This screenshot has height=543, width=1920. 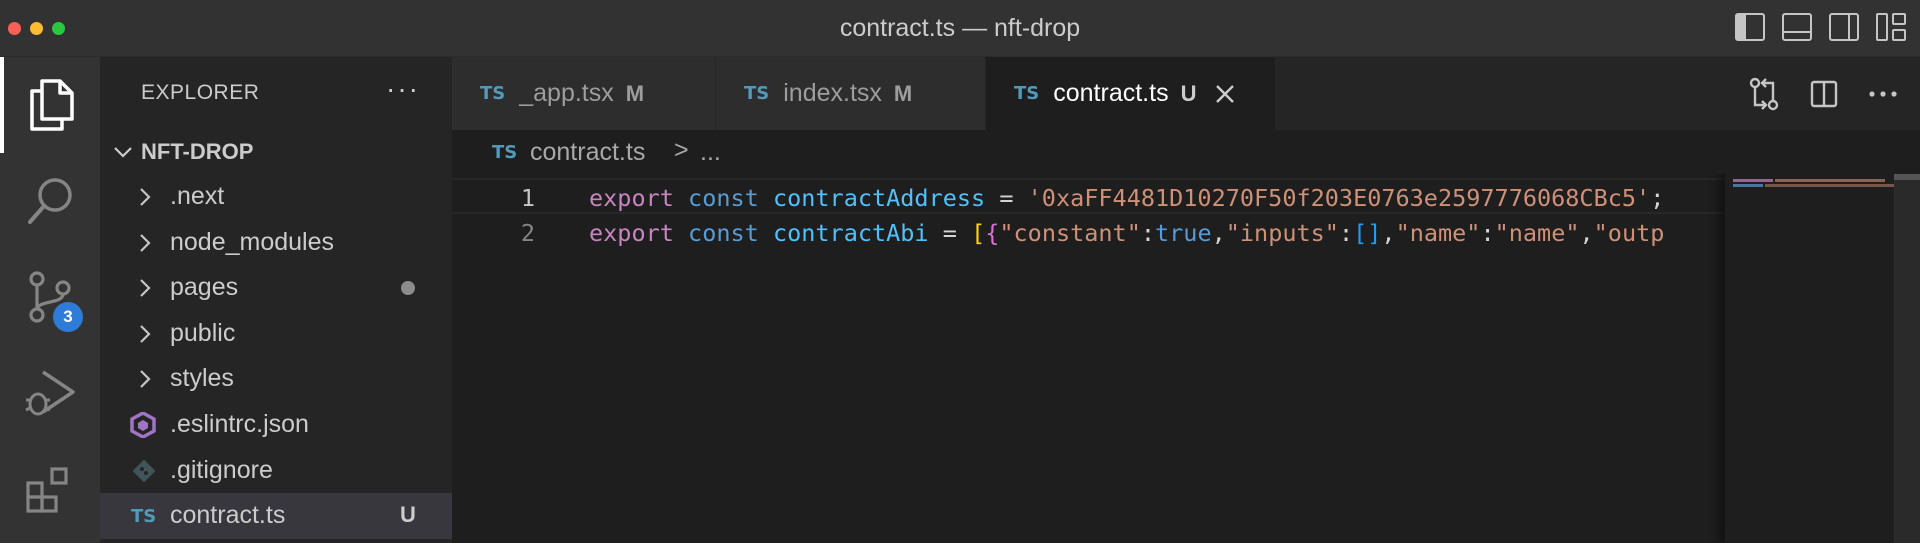 I want to click on explorer-more-actions-icon: ···, so click(x=403, y=89).